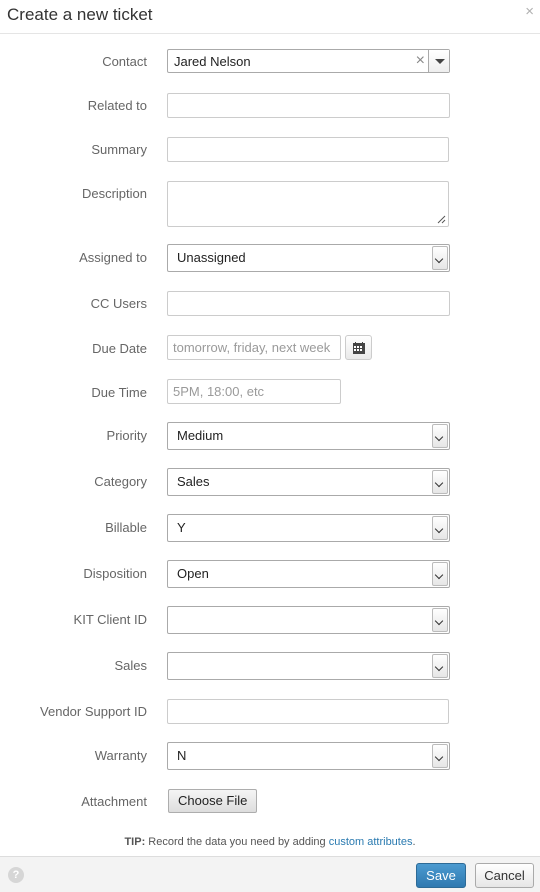 The width and height of the screenshot is (540, 892). What do you see at coordinates (200, 435) in the screenshot?
I see `priority-value: Medium` at bounding box center [200, 435].